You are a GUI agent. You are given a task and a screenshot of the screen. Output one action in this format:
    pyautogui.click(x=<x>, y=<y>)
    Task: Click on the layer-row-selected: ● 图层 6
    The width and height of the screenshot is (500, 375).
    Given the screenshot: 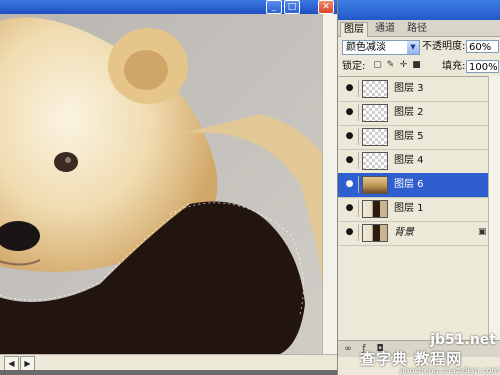 What is the action you would take?
    pyautogui.click(x=413, y=185)
    